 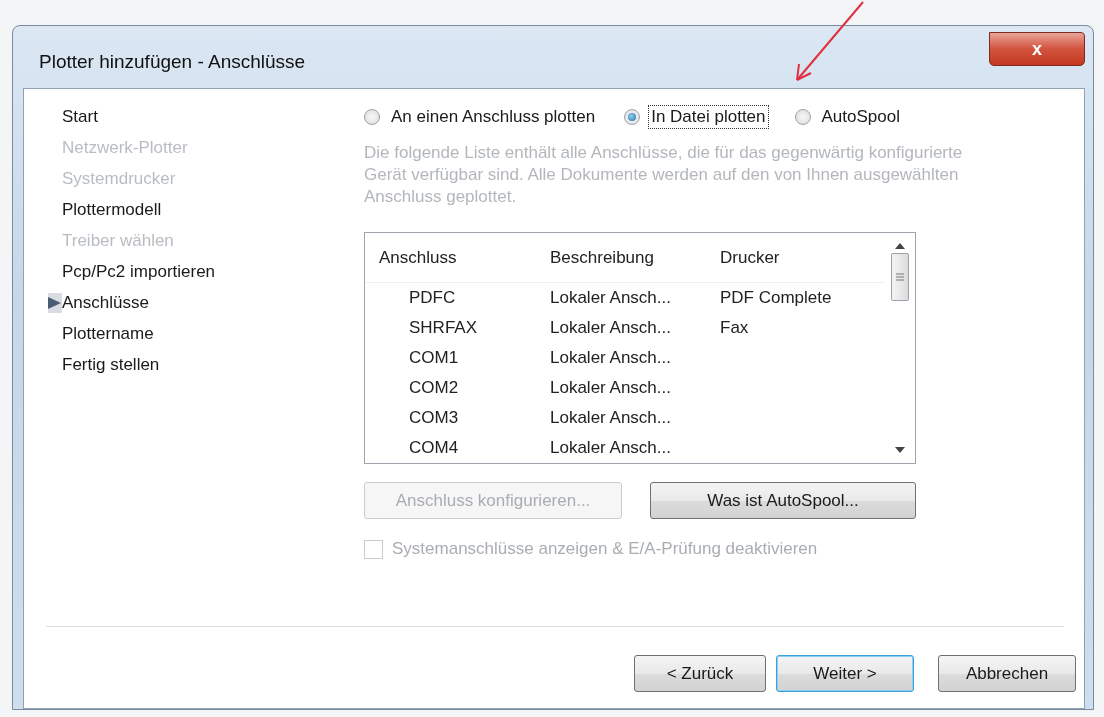 What do you see at coordinates (213, 178) in the screenshot?
I see `wizard-step: Systemdrucker` at bounding box center [213, 178].